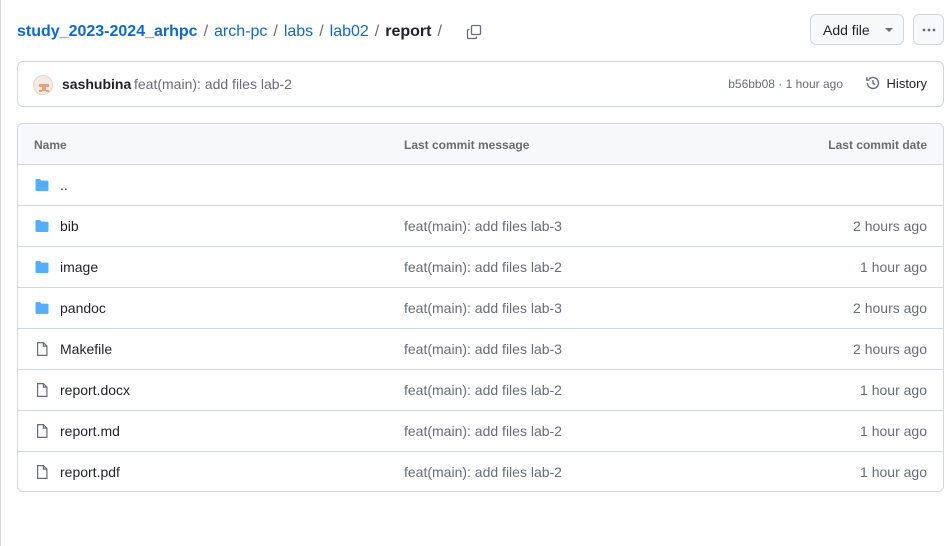  Describe the element at coordinates (872, 83) in the screenshot. I see `history-icon` at that location.